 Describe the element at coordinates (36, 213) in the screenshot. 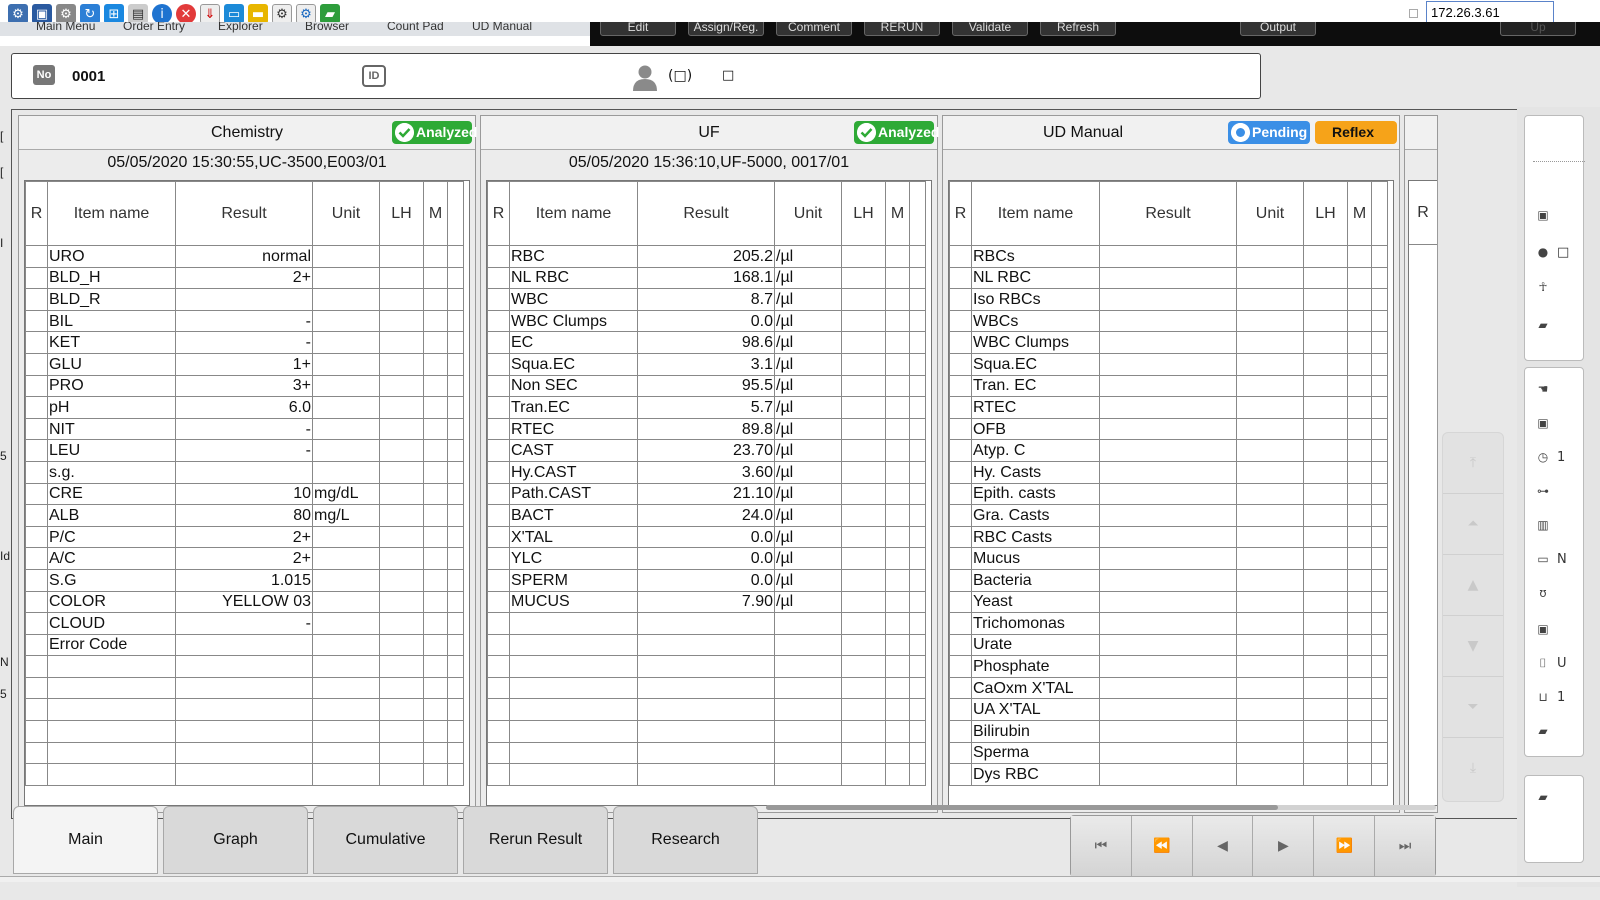

I see `column-header-r: R` at that location.